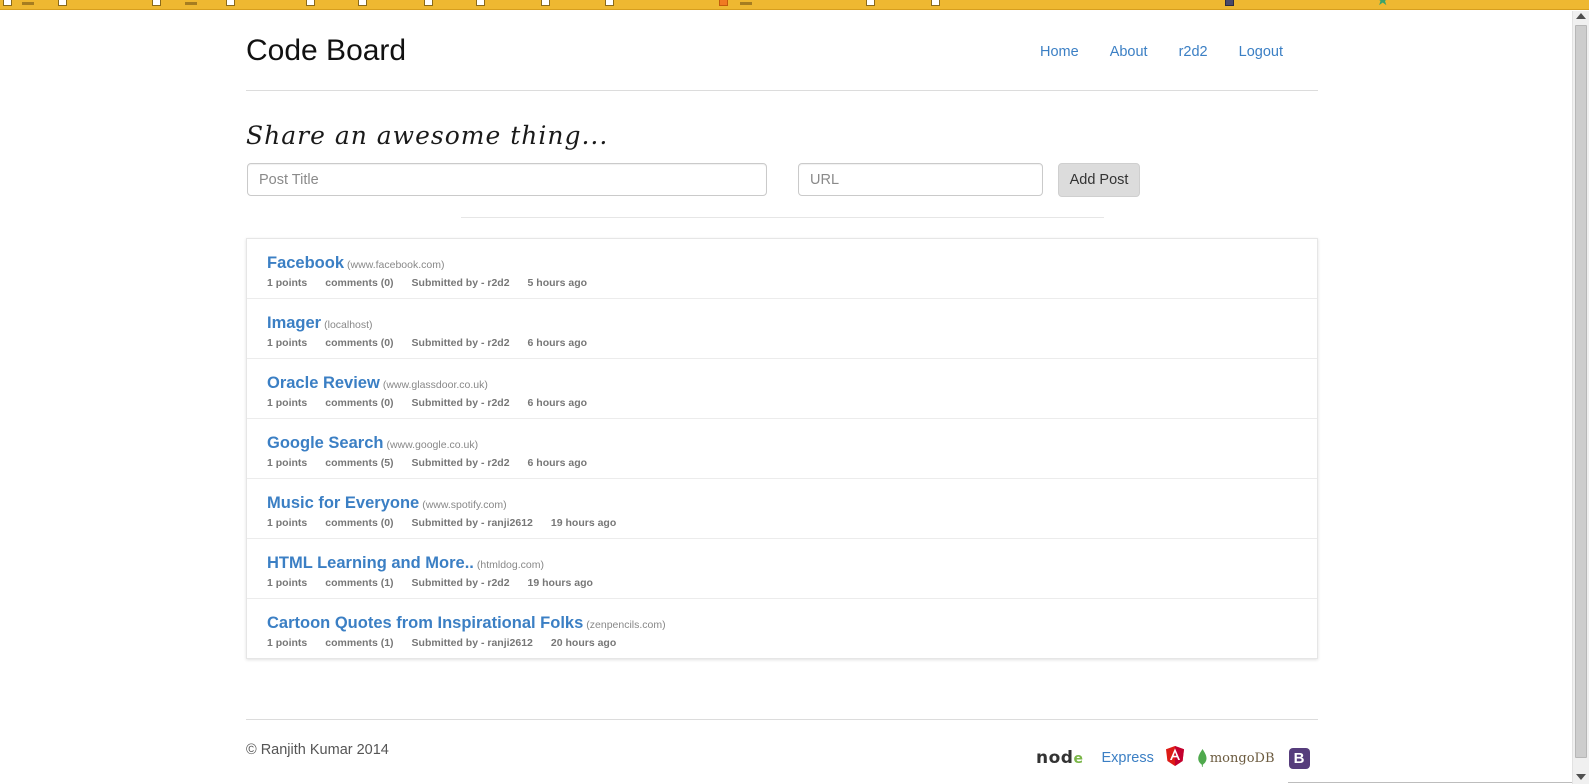  Describe the element at coordinates (510, 565) in the screenshot. I see `post-domain: (htmldog.com)` at that location.